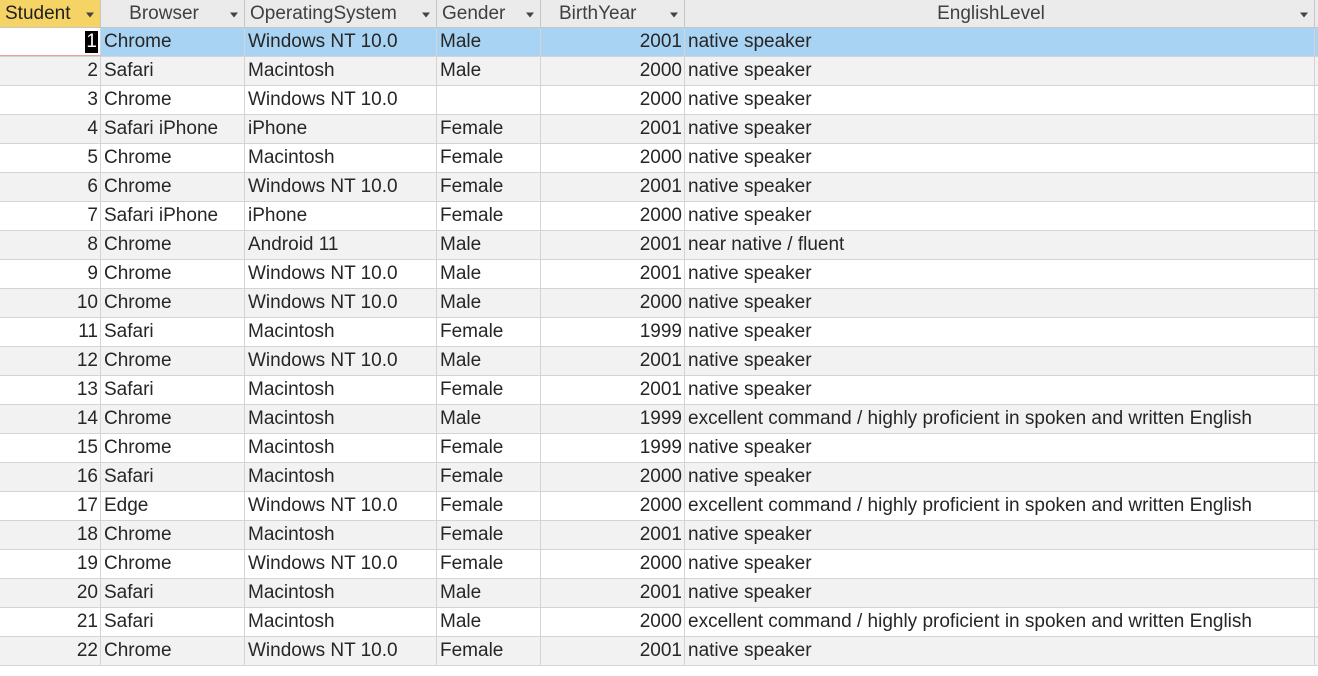 The image size is (1318, 676). I want to click on student-cell: 8, so click(50, 245).